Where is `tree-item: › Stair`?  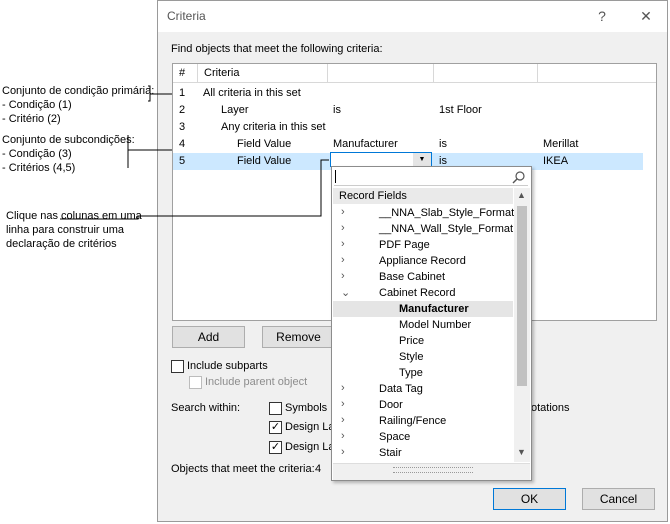 tree-item: › Stair is located at coordinates (423, 453).